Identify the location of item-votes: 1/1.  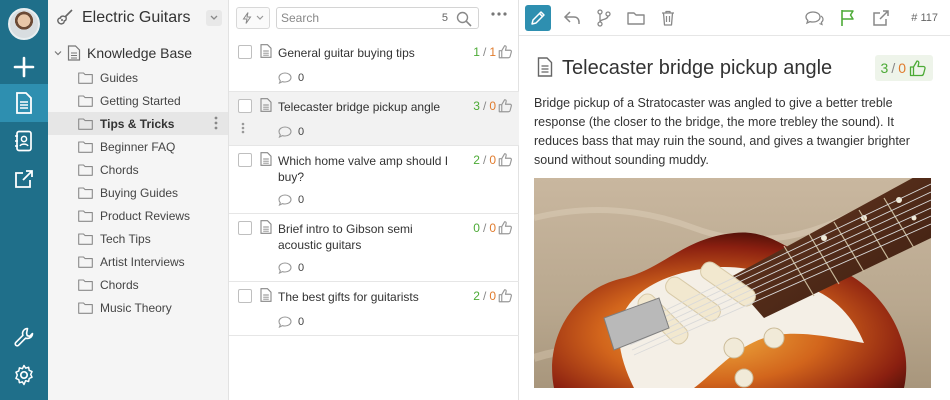
(493, 51).